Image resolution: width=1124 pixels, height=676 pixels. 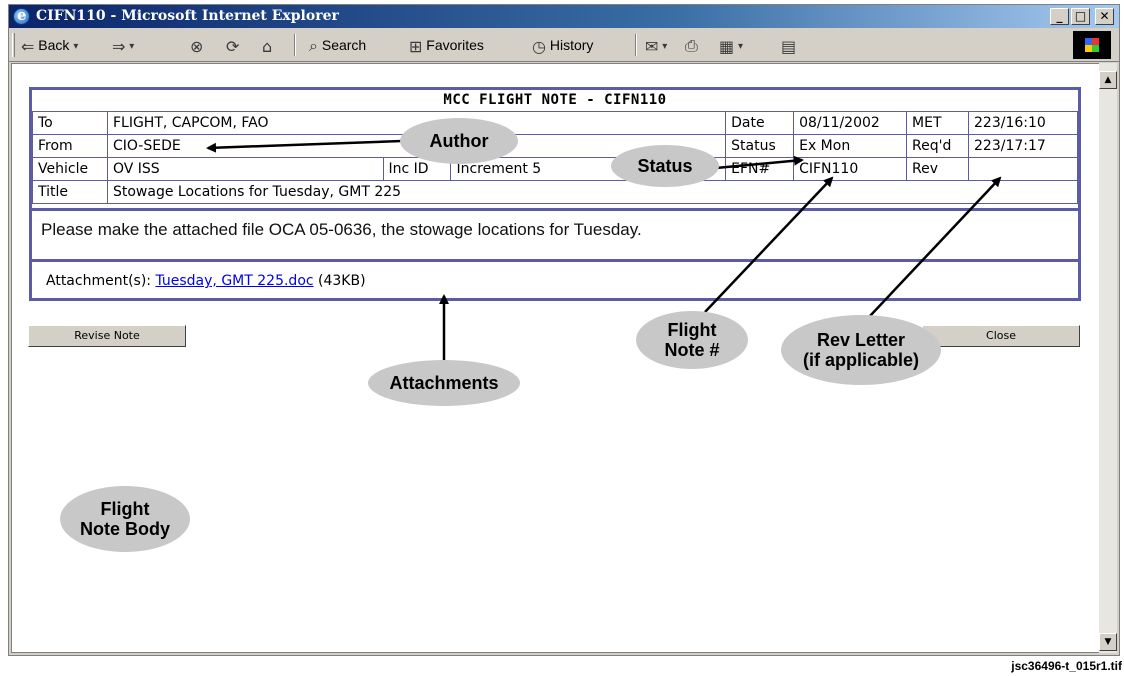 I want to click on home-button: ⌂, so click(x=267, y=45).